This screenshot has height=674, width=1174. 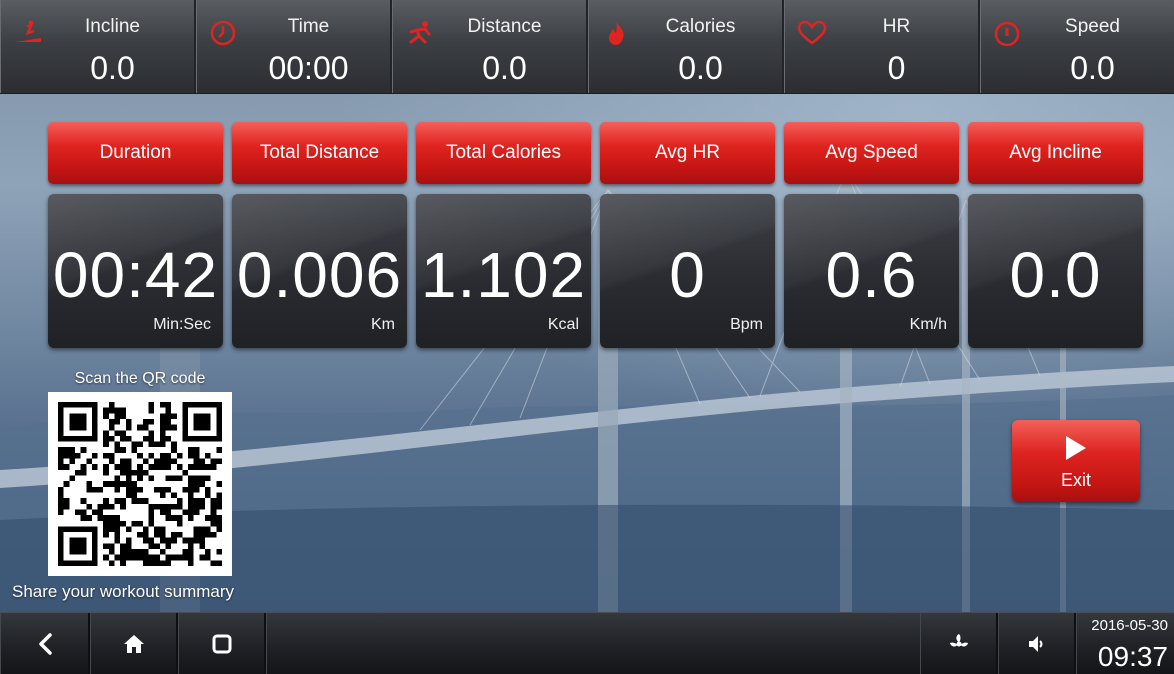 I want to click on clock-date: 2016-05-30, so click(x=1129, y=625).